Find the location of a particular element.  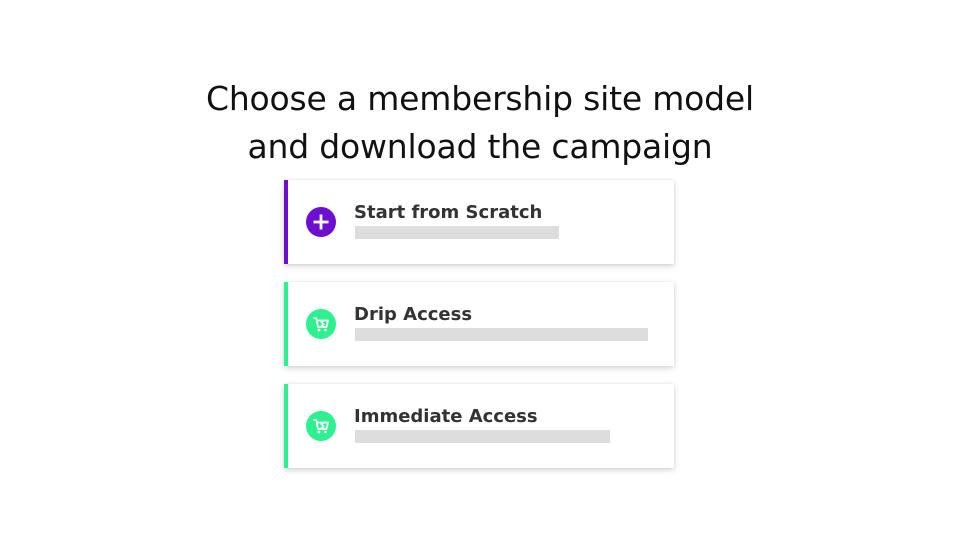

option-title: Start from Scratch is located at coordinates (448, 212).